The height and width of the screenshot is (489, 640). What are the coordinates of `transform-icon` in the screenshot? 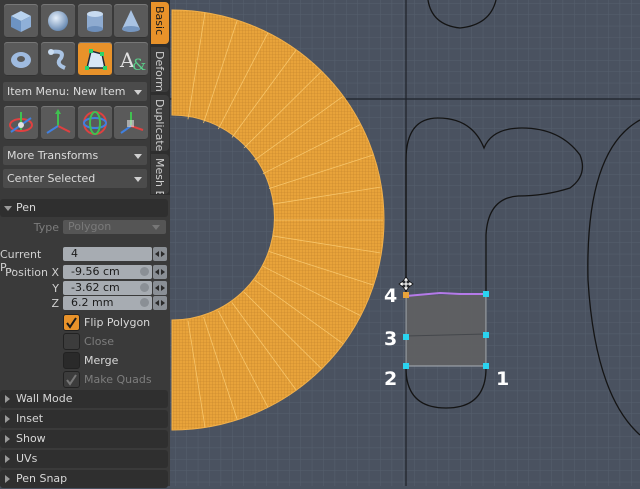 It's located at (132, 123).